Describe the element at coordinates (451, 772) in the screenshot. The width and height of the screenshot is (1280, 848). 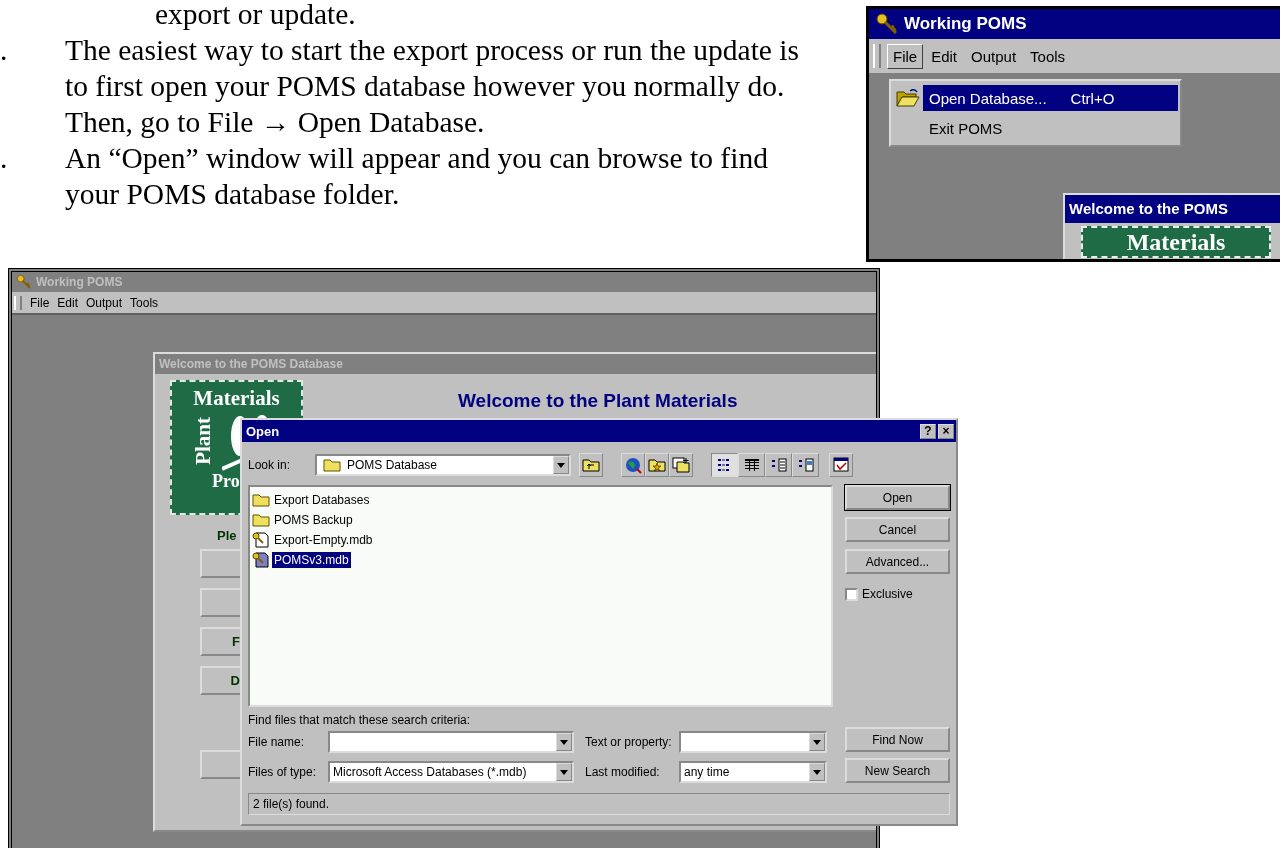
I see `dropdown-field: Microsoft Access Databases (*.mdb)` at that location.